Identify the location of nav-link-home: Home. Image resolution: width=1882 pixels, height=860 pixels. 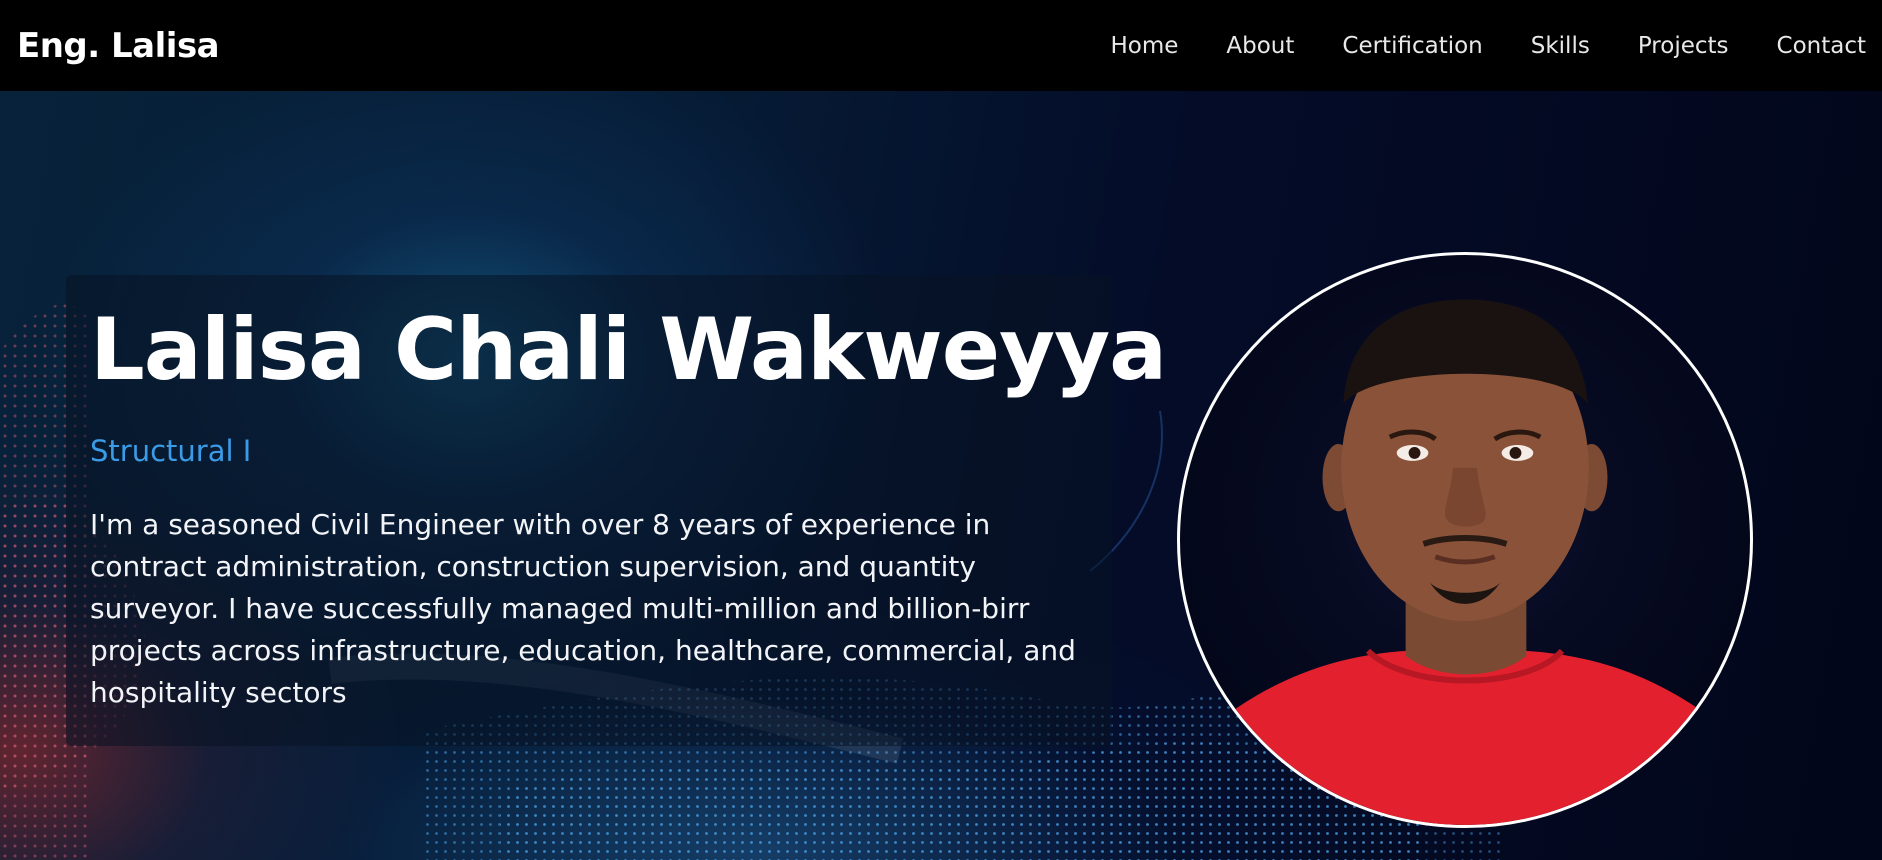
(1144, 46).